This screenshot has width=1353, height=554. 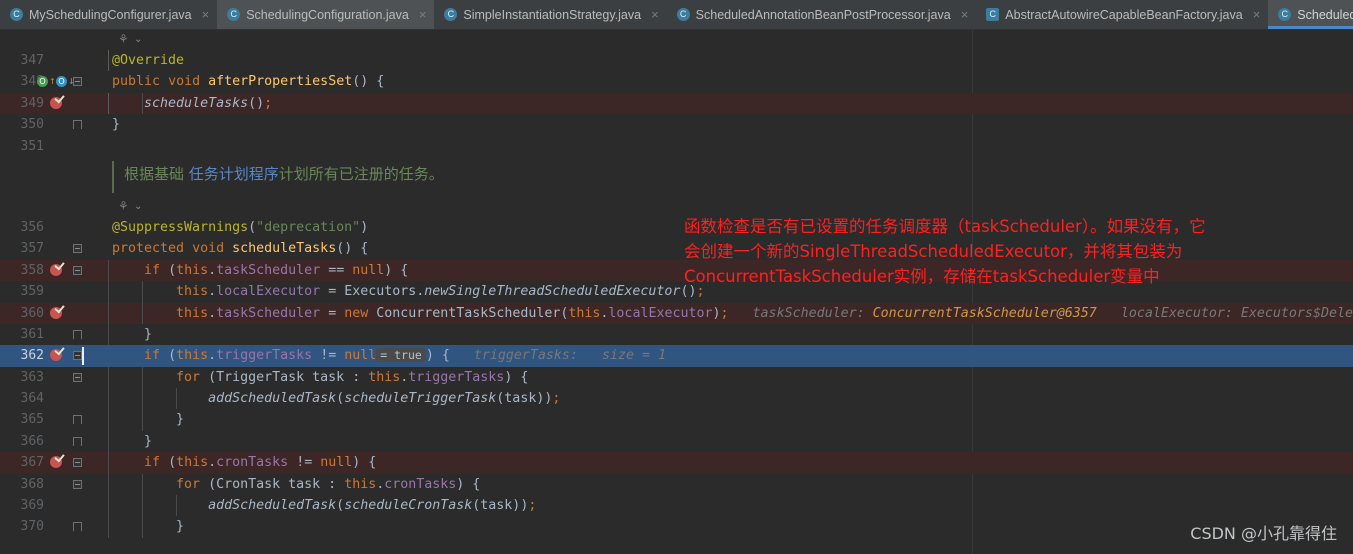 What do you see at coordinates (260, 463) in the screenshot?
I see `code-text: if (this.cronTasks != null) {` at bounding box center [260, 463].